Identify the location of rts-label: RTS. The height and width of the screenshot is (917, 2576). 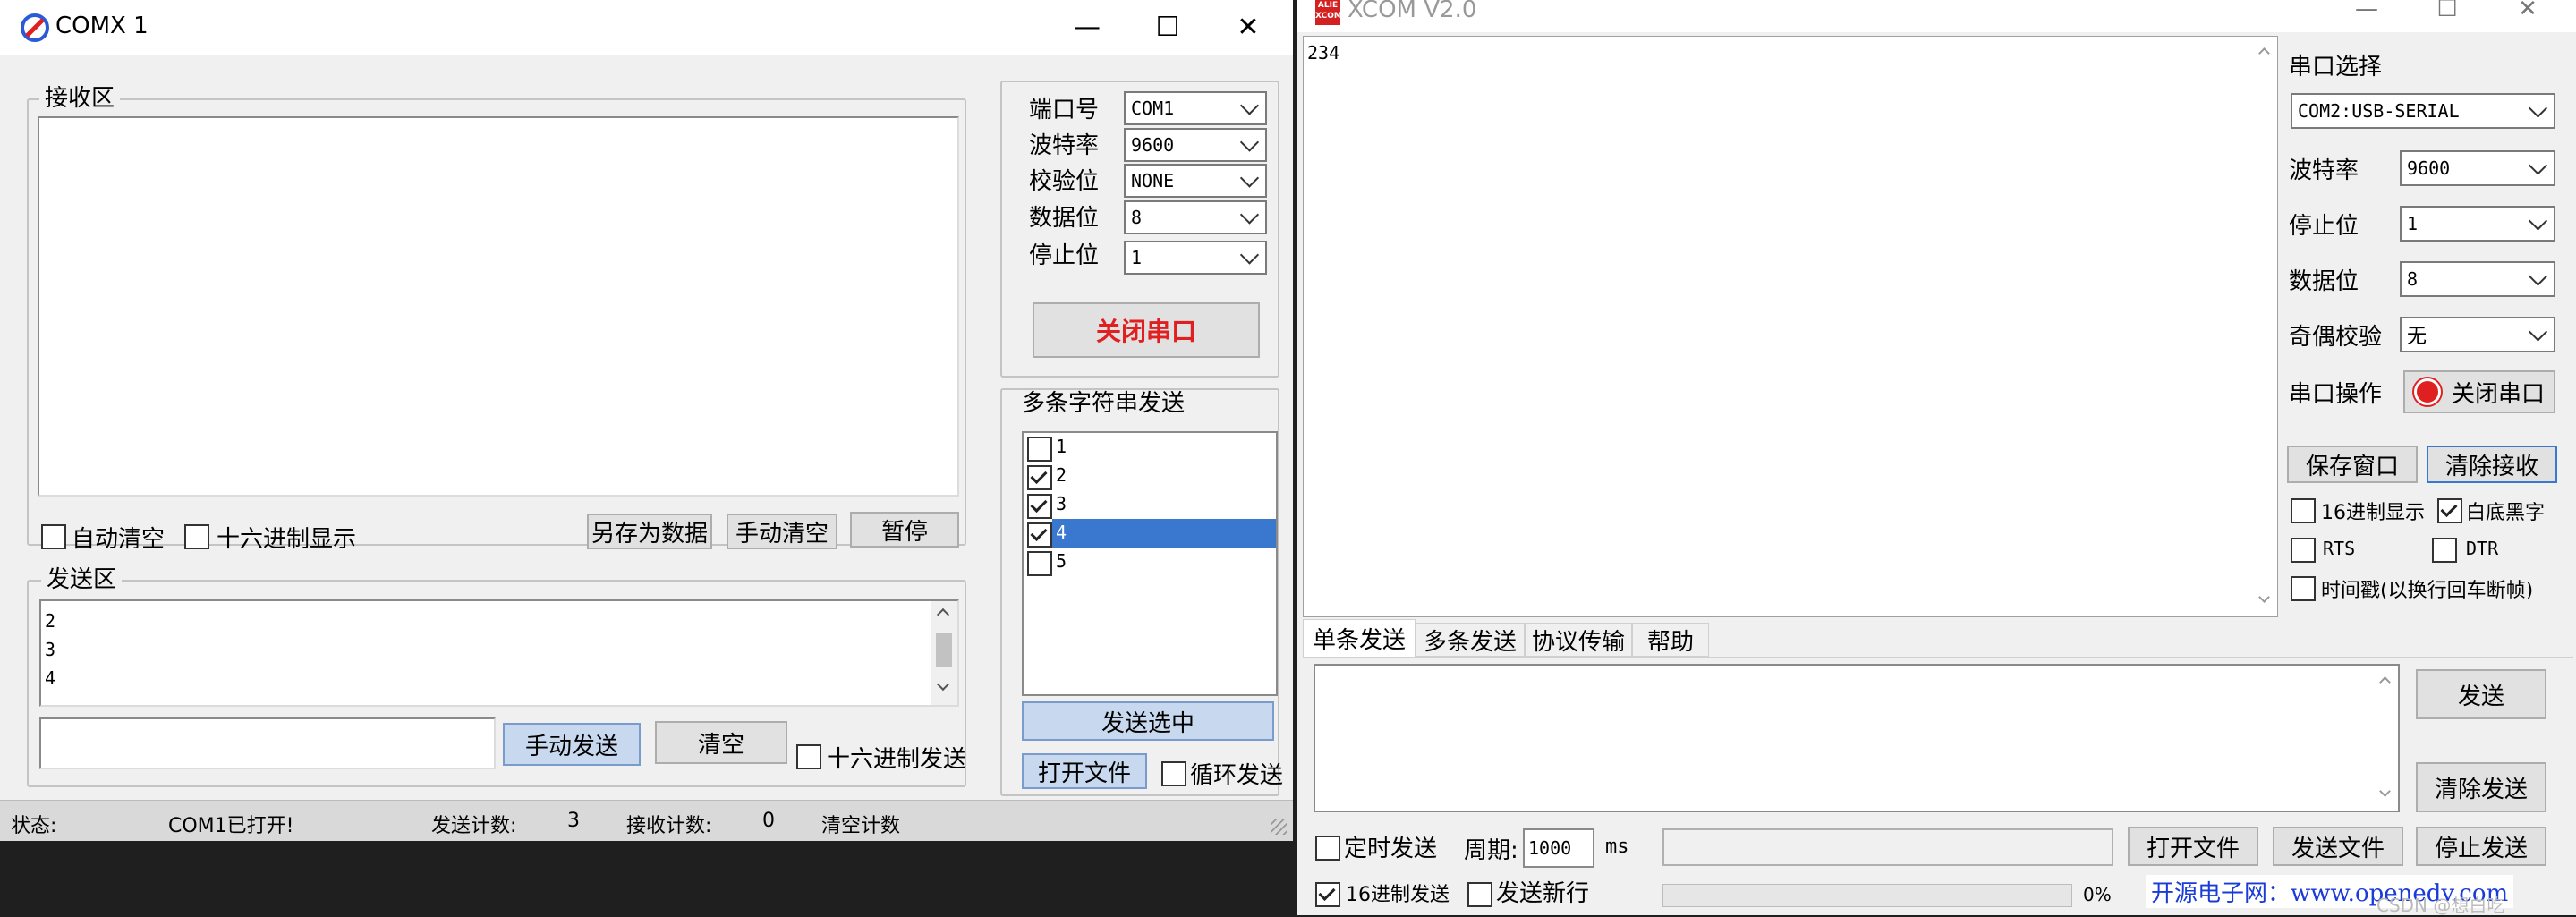
(2339, 549).